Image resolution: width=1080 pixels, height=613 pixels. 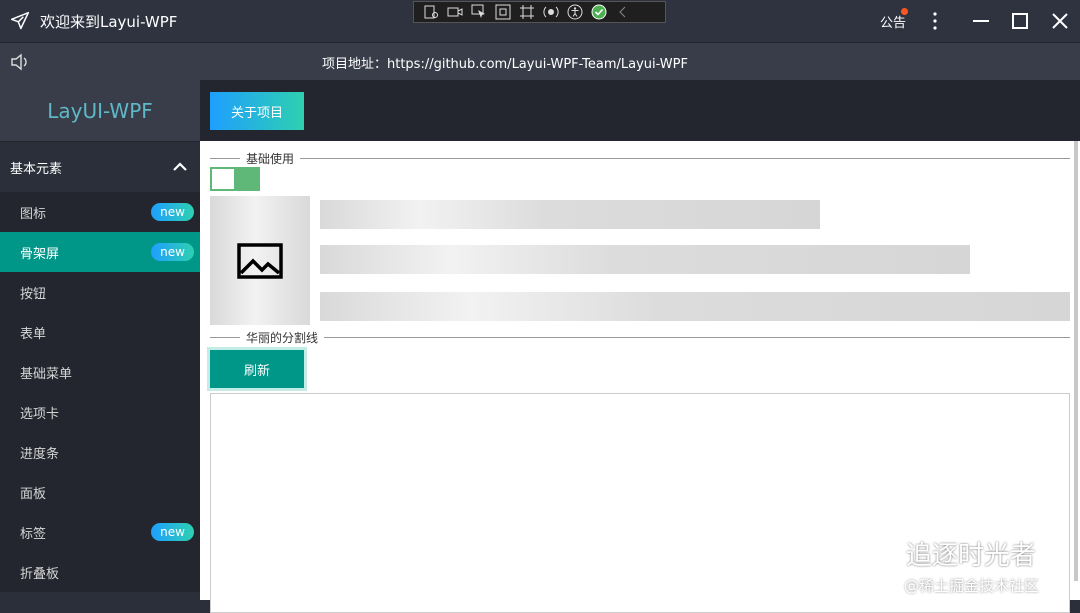 I want to click on maximize-icon, so click(x=1020, y=21).